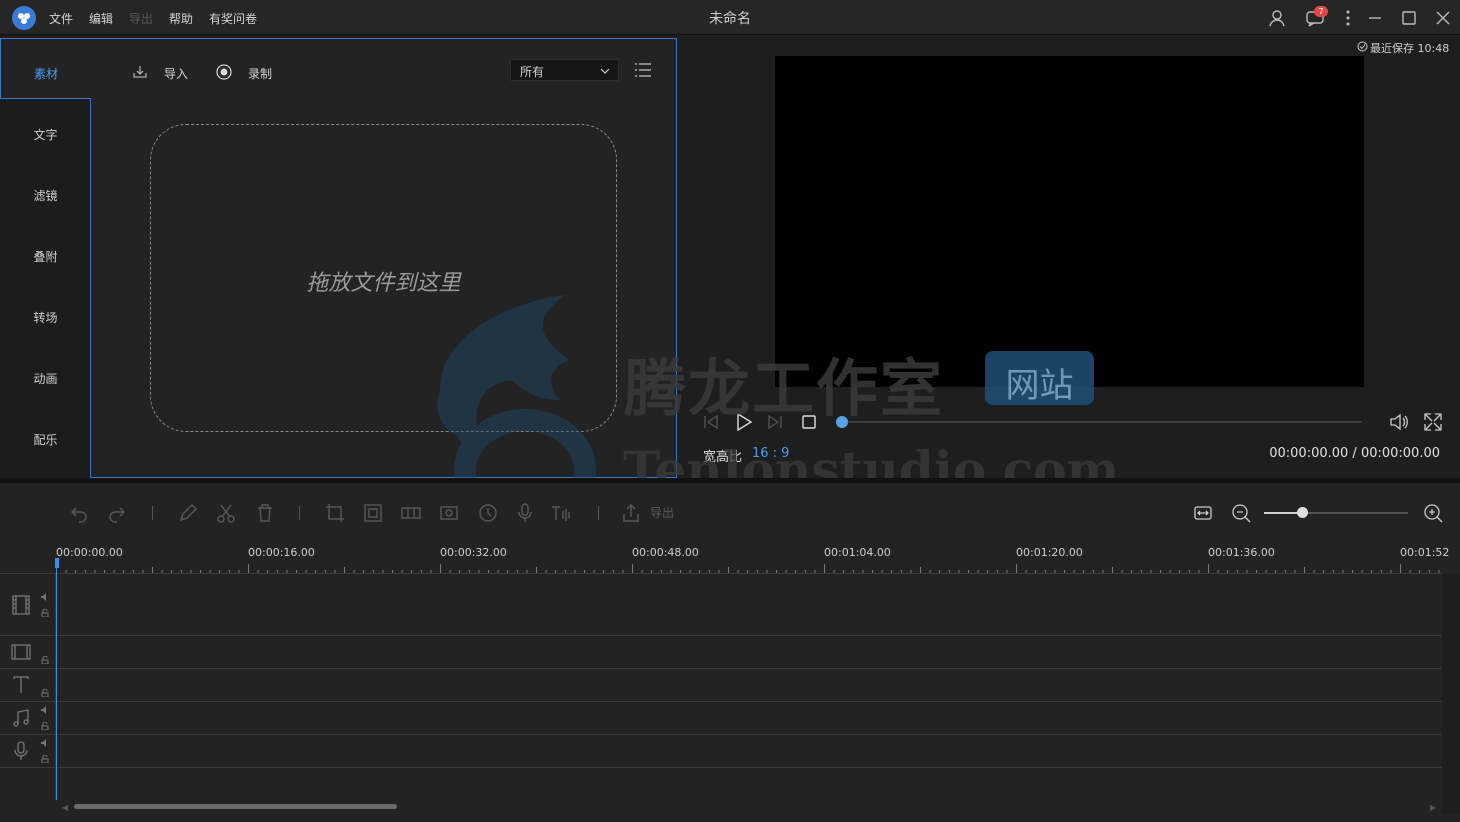  What do you see at coordinates (188, 513) in the screenshot?
I see `edit-icon` at bounding box center [188, 513].